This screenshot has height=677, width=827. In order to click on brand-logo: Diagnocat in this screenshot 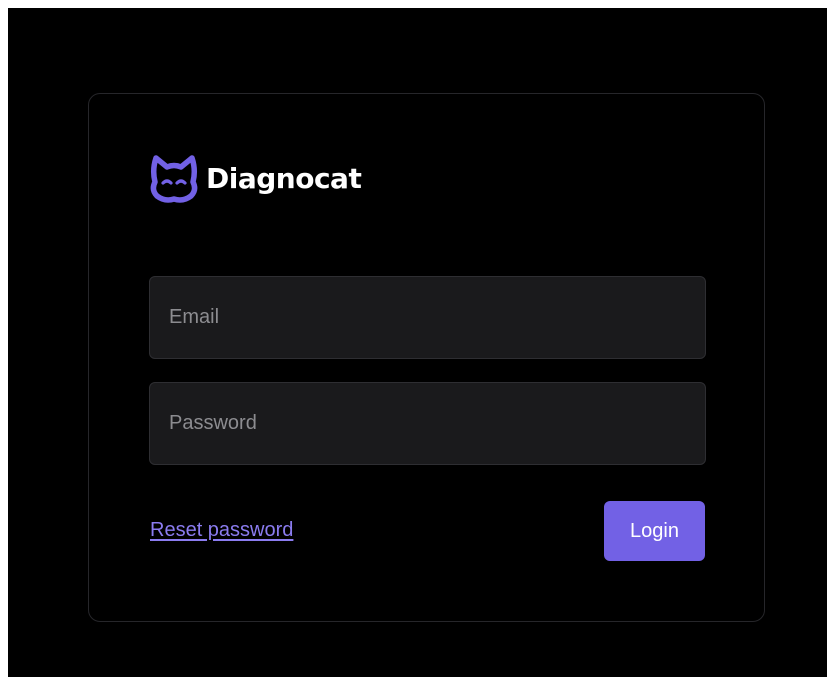, I will do `click(255, 178)`.